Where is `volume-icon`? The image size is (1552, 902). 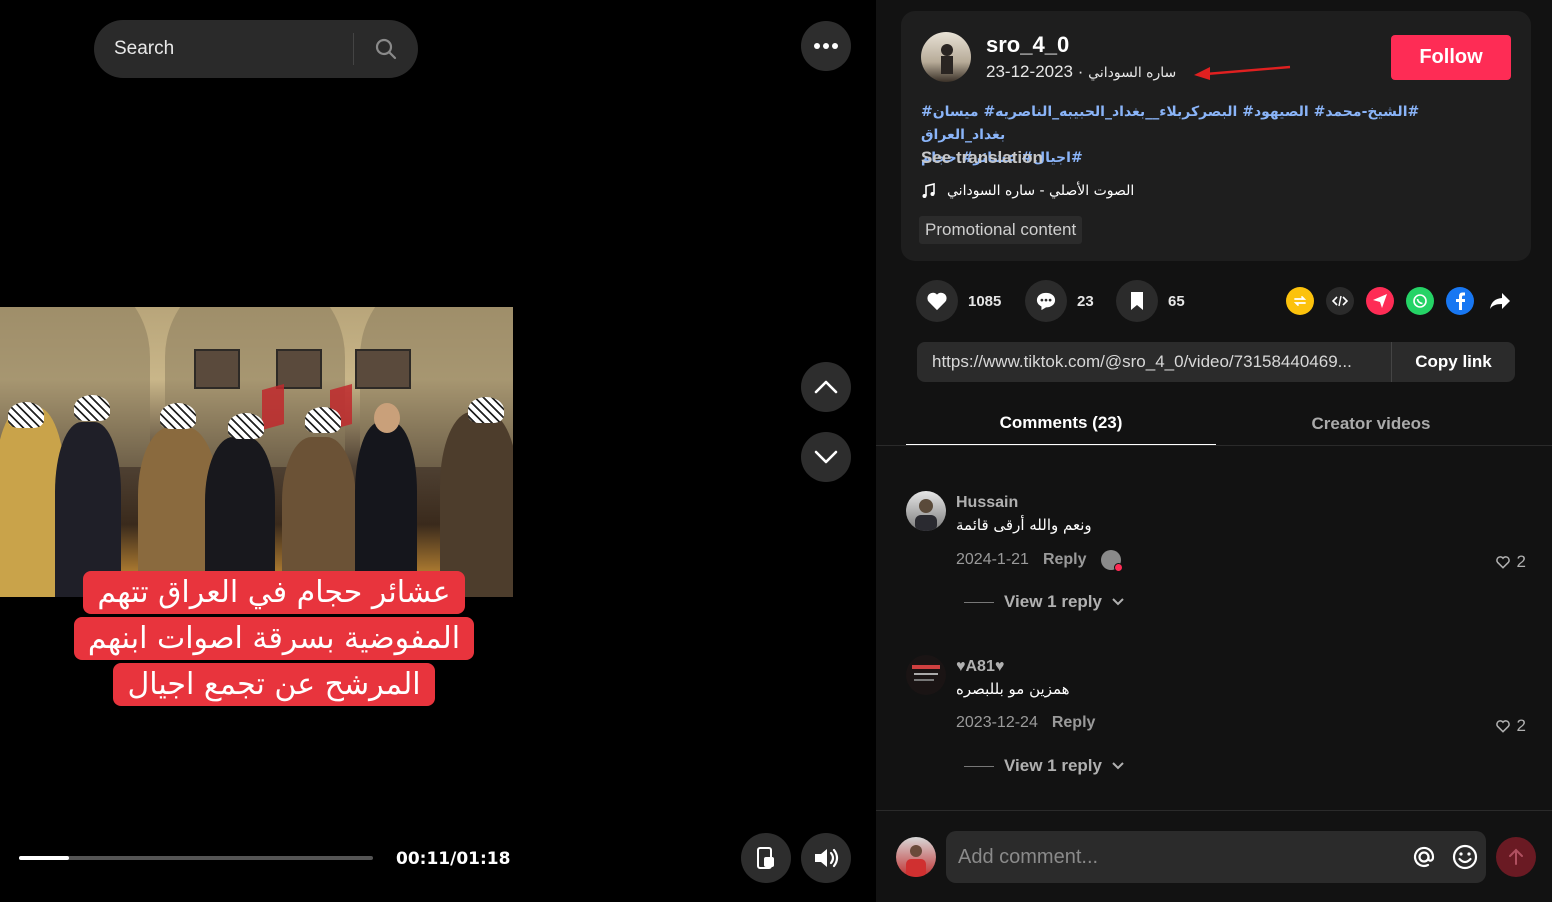
volume-icon is located at coordinates (827, 858).